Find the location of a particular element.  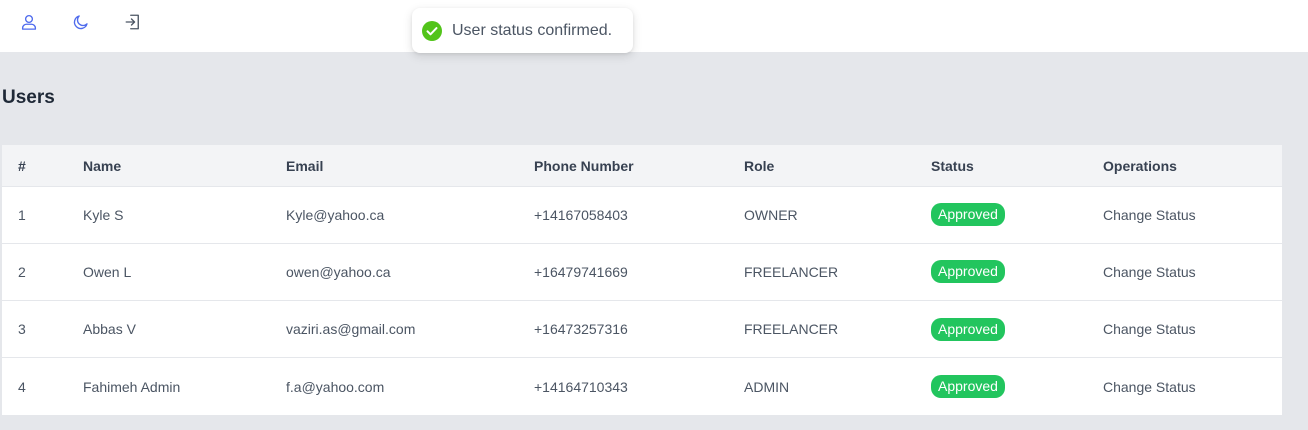

column-header-operations: Operations is located at coordinates (1140, 165).